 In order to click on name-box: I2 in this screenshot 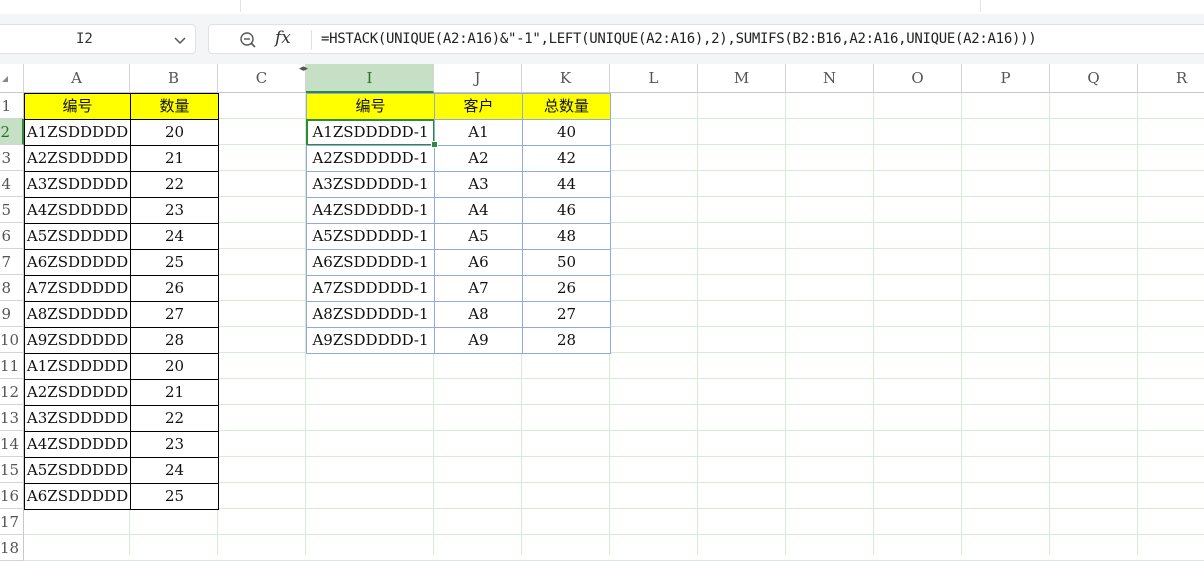, I will do `click(98, 39)`.